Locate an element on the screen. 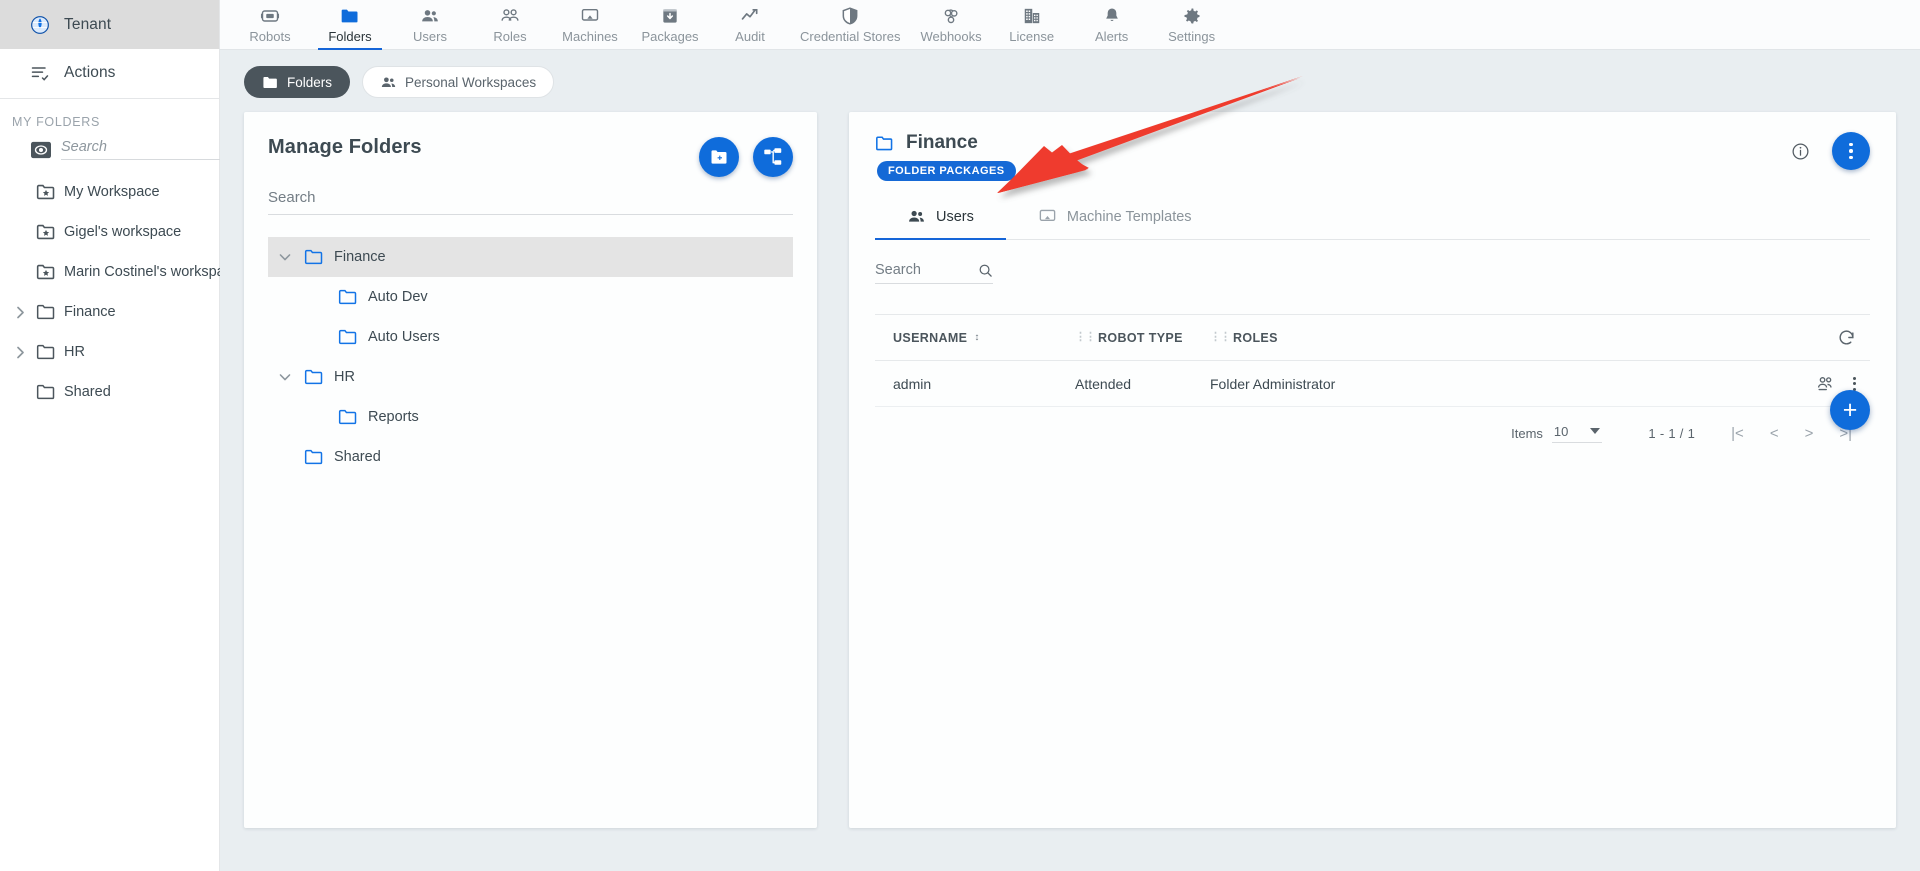 Image resolution: width=1920 pixels, height=871 pixels. tree-node-auto-users: Auto Users is located at coordinates (530, 337).